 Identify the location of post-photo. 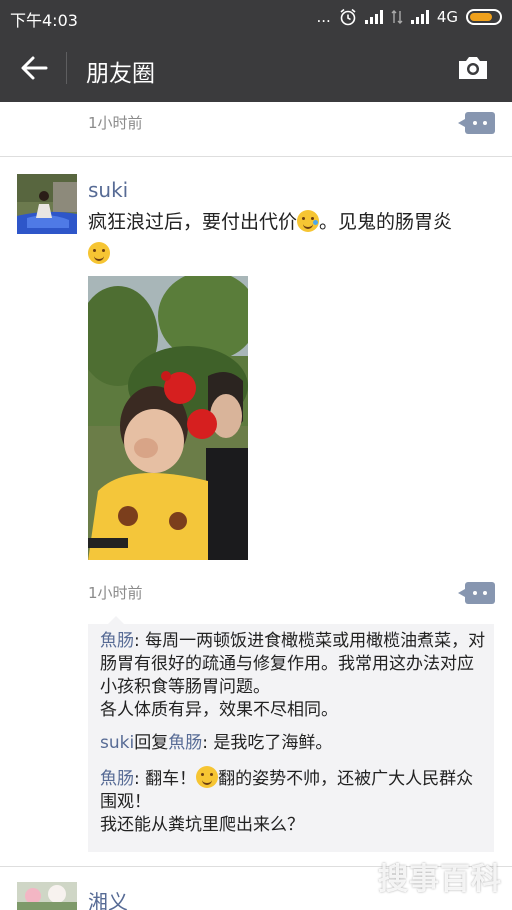
(168, 418).